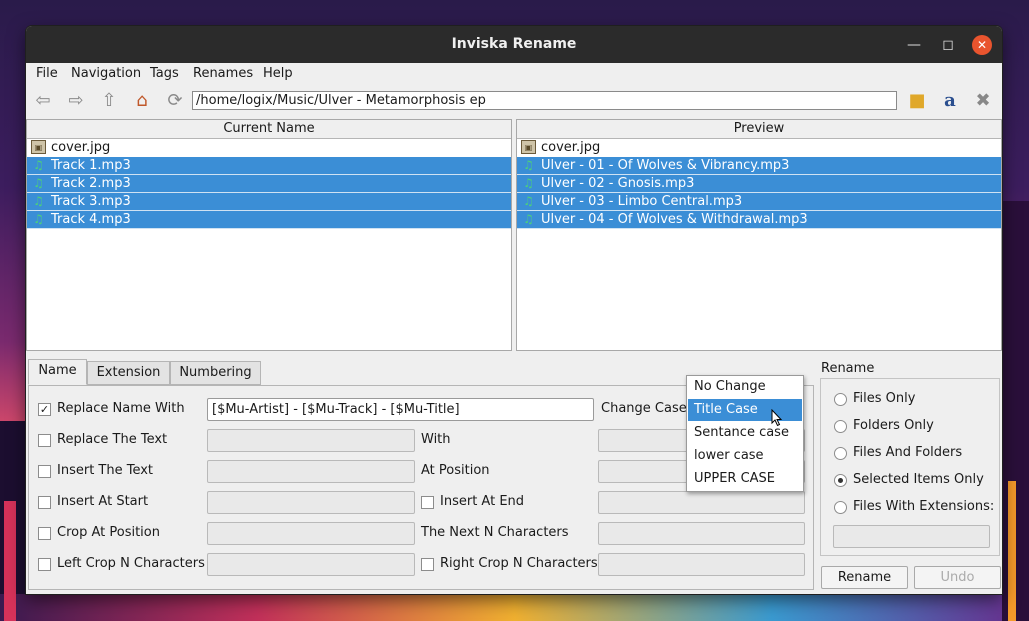  I want to click on radio-files-with-extensions, so click(840, 507).